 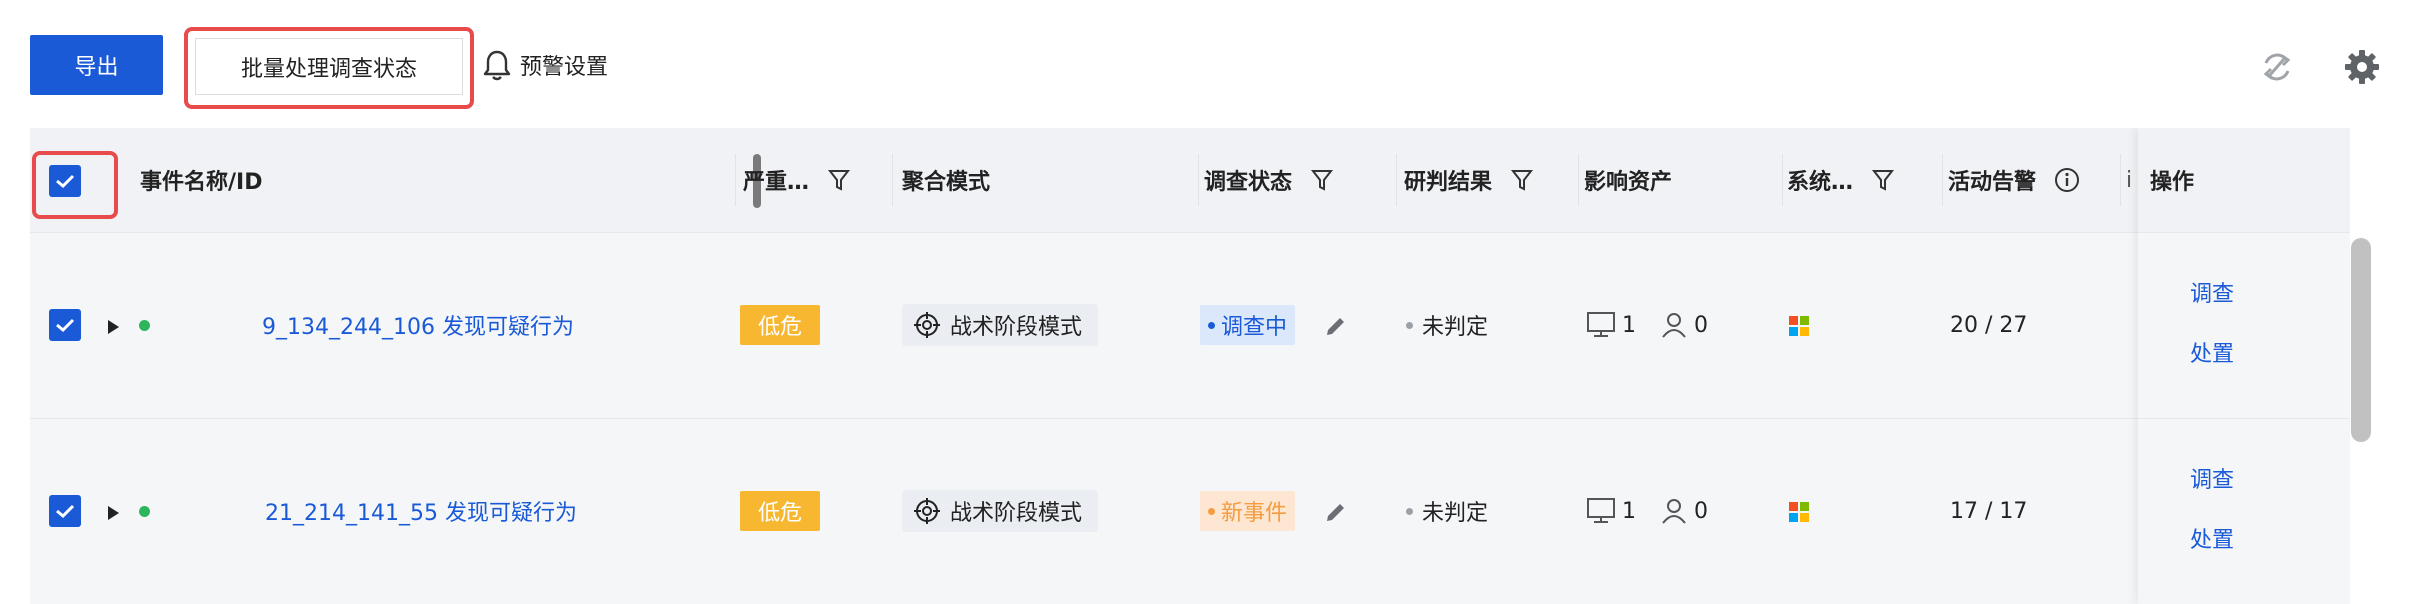 I want to click on col-name: 事件名称/ID, so click(x=201, y=182).